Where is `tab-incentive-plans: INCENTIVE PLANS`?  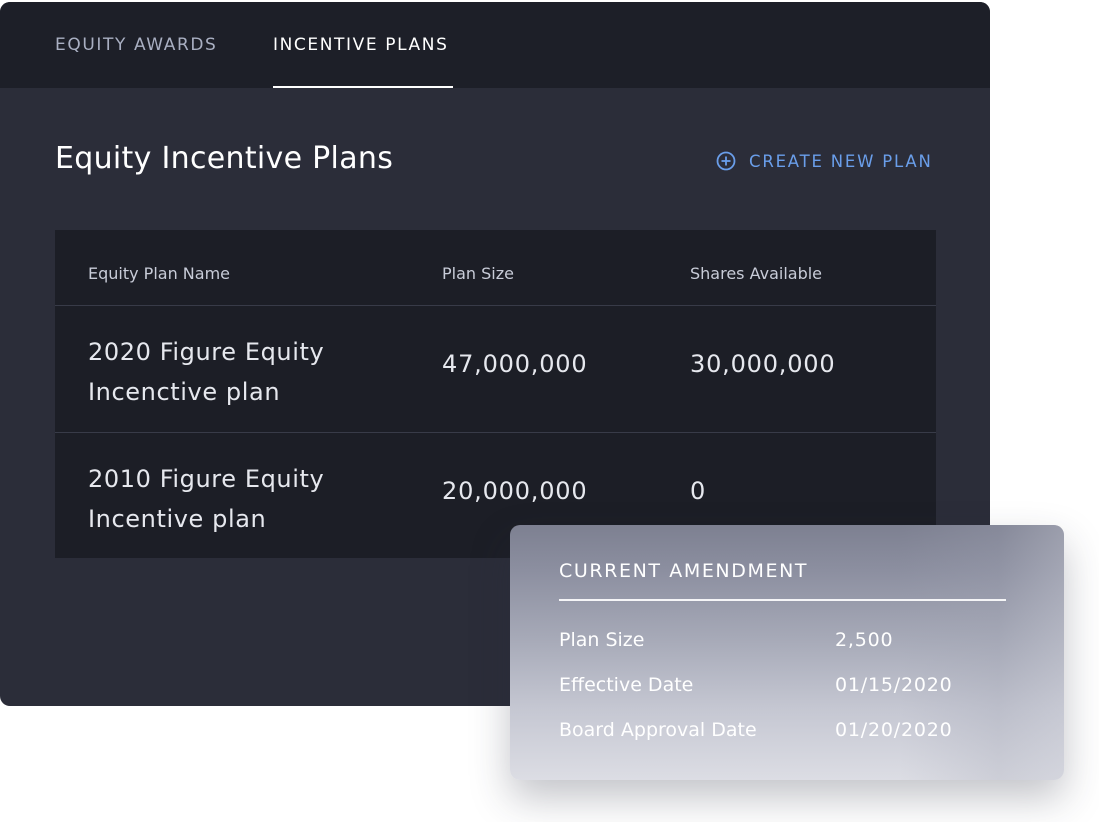 tab-incentive-plans: INCENTIVE PLANS is located at coordinates (360, 45).